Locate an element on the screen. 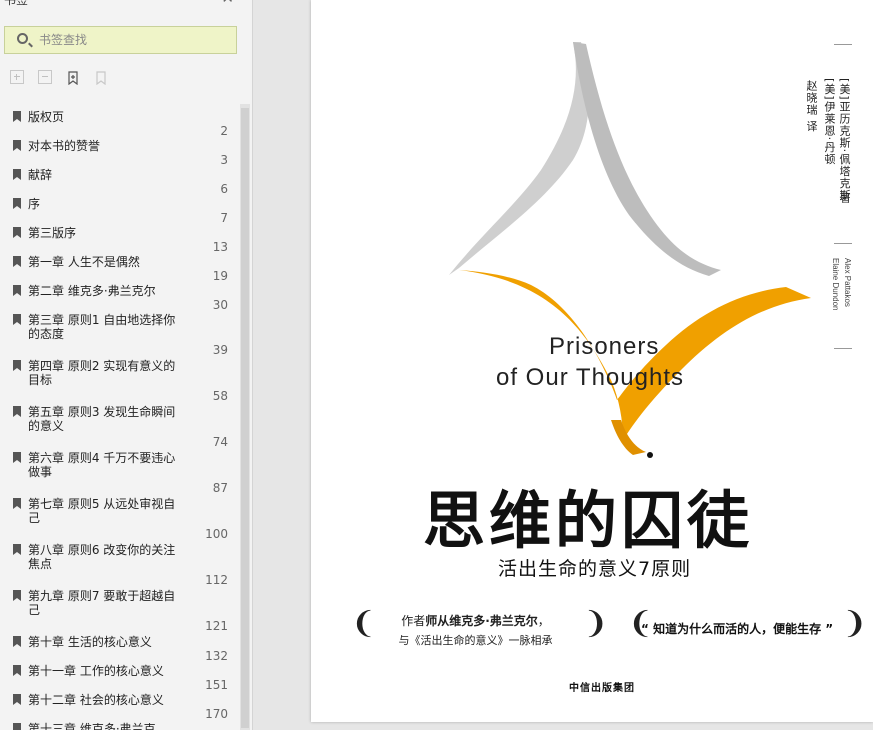 The image size is (873, 730). bookmark-item: 献辞 6 is located at coordinates (120, 182).